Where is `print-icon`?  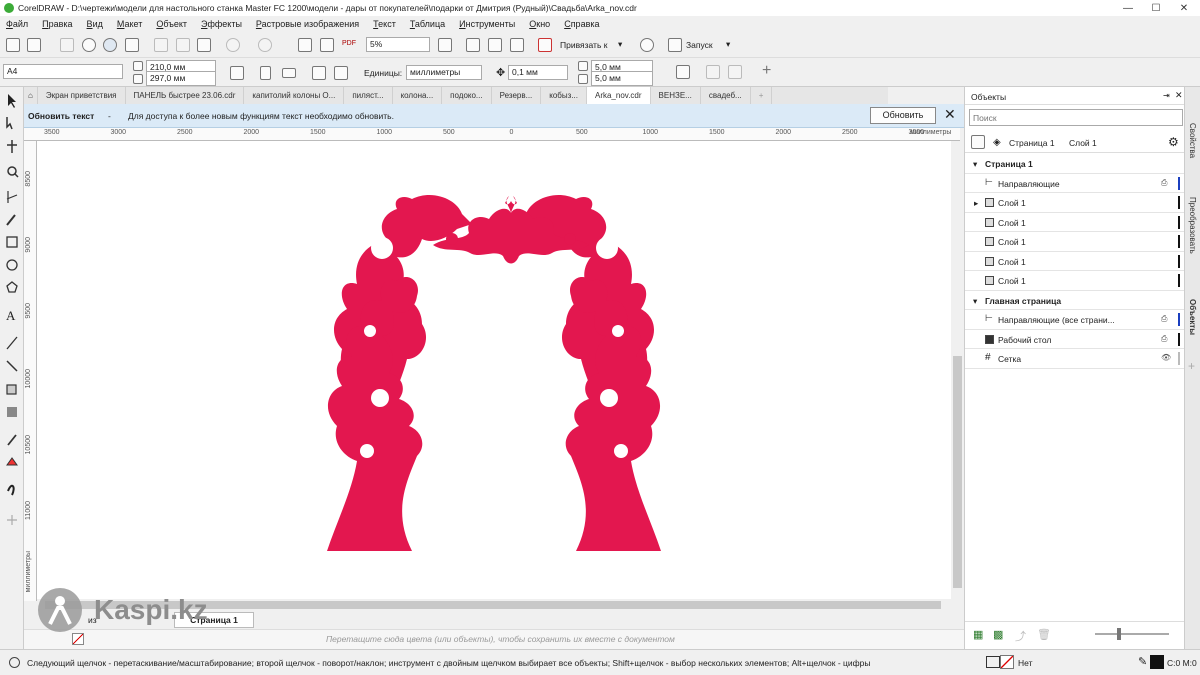
print-icon is located at coordinates (132, 45).